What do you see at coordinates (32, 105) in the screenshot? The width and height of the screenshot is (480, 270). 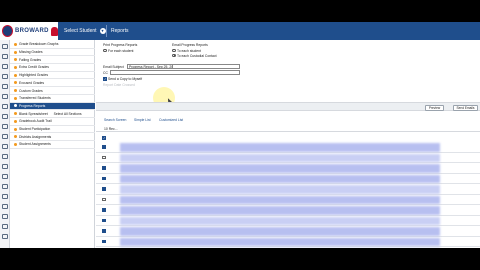 I see `menu-item-label: Progress Reports` at bounding box center [32, 105].